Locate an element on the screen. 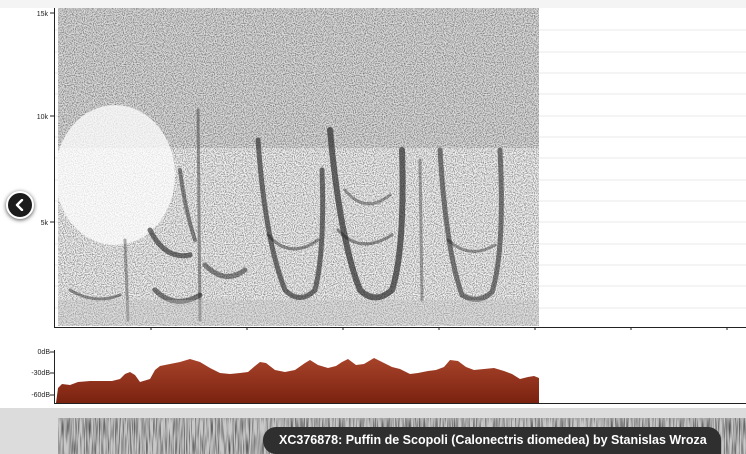 The width and height of the screenshot is (746, 454). freq-tick-10k: 10k is located at coordinates (43, 117).